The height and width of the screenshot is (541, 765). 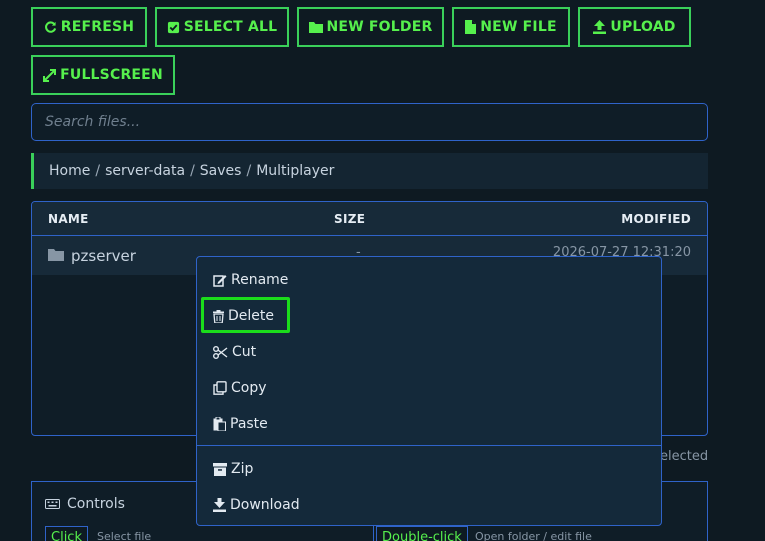 I want to click on keyboard-icon, so click(x=52, y=504).